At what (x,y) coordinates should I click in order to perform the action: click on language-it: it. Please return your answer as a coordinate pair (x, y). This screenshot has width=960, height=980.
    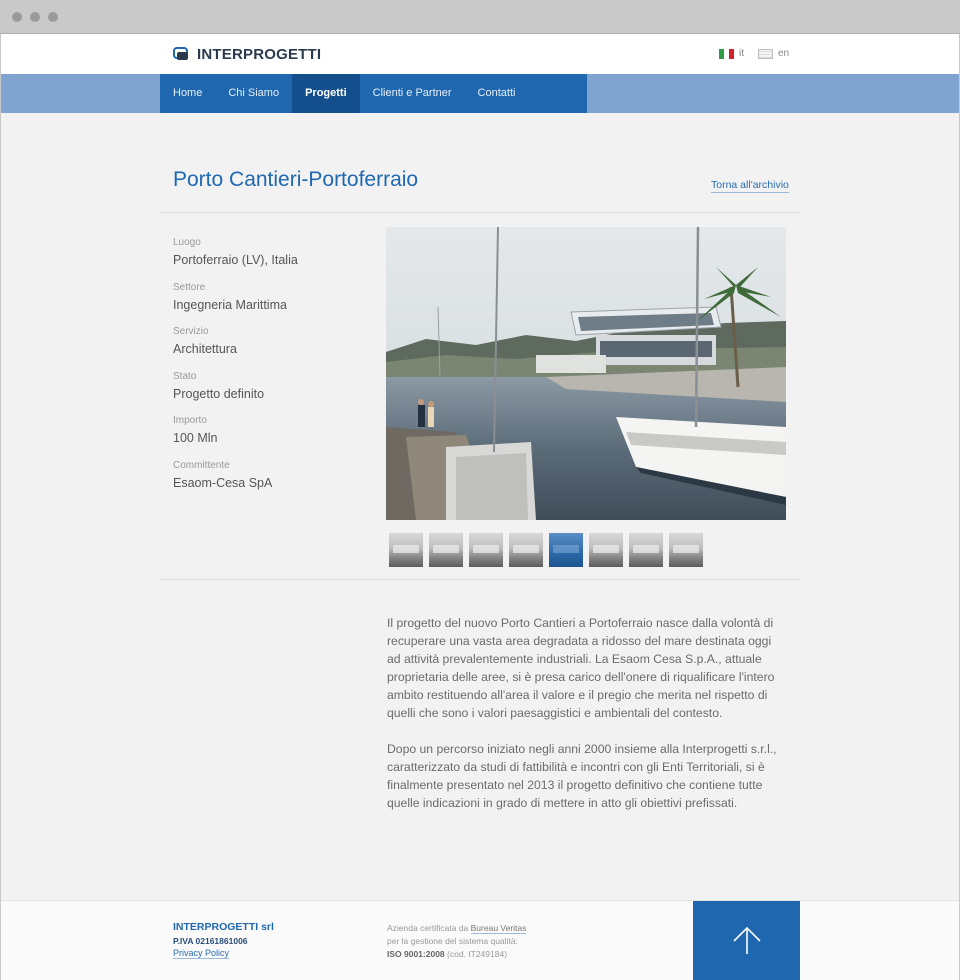
    Looking at the image, I should click on (731, 53).